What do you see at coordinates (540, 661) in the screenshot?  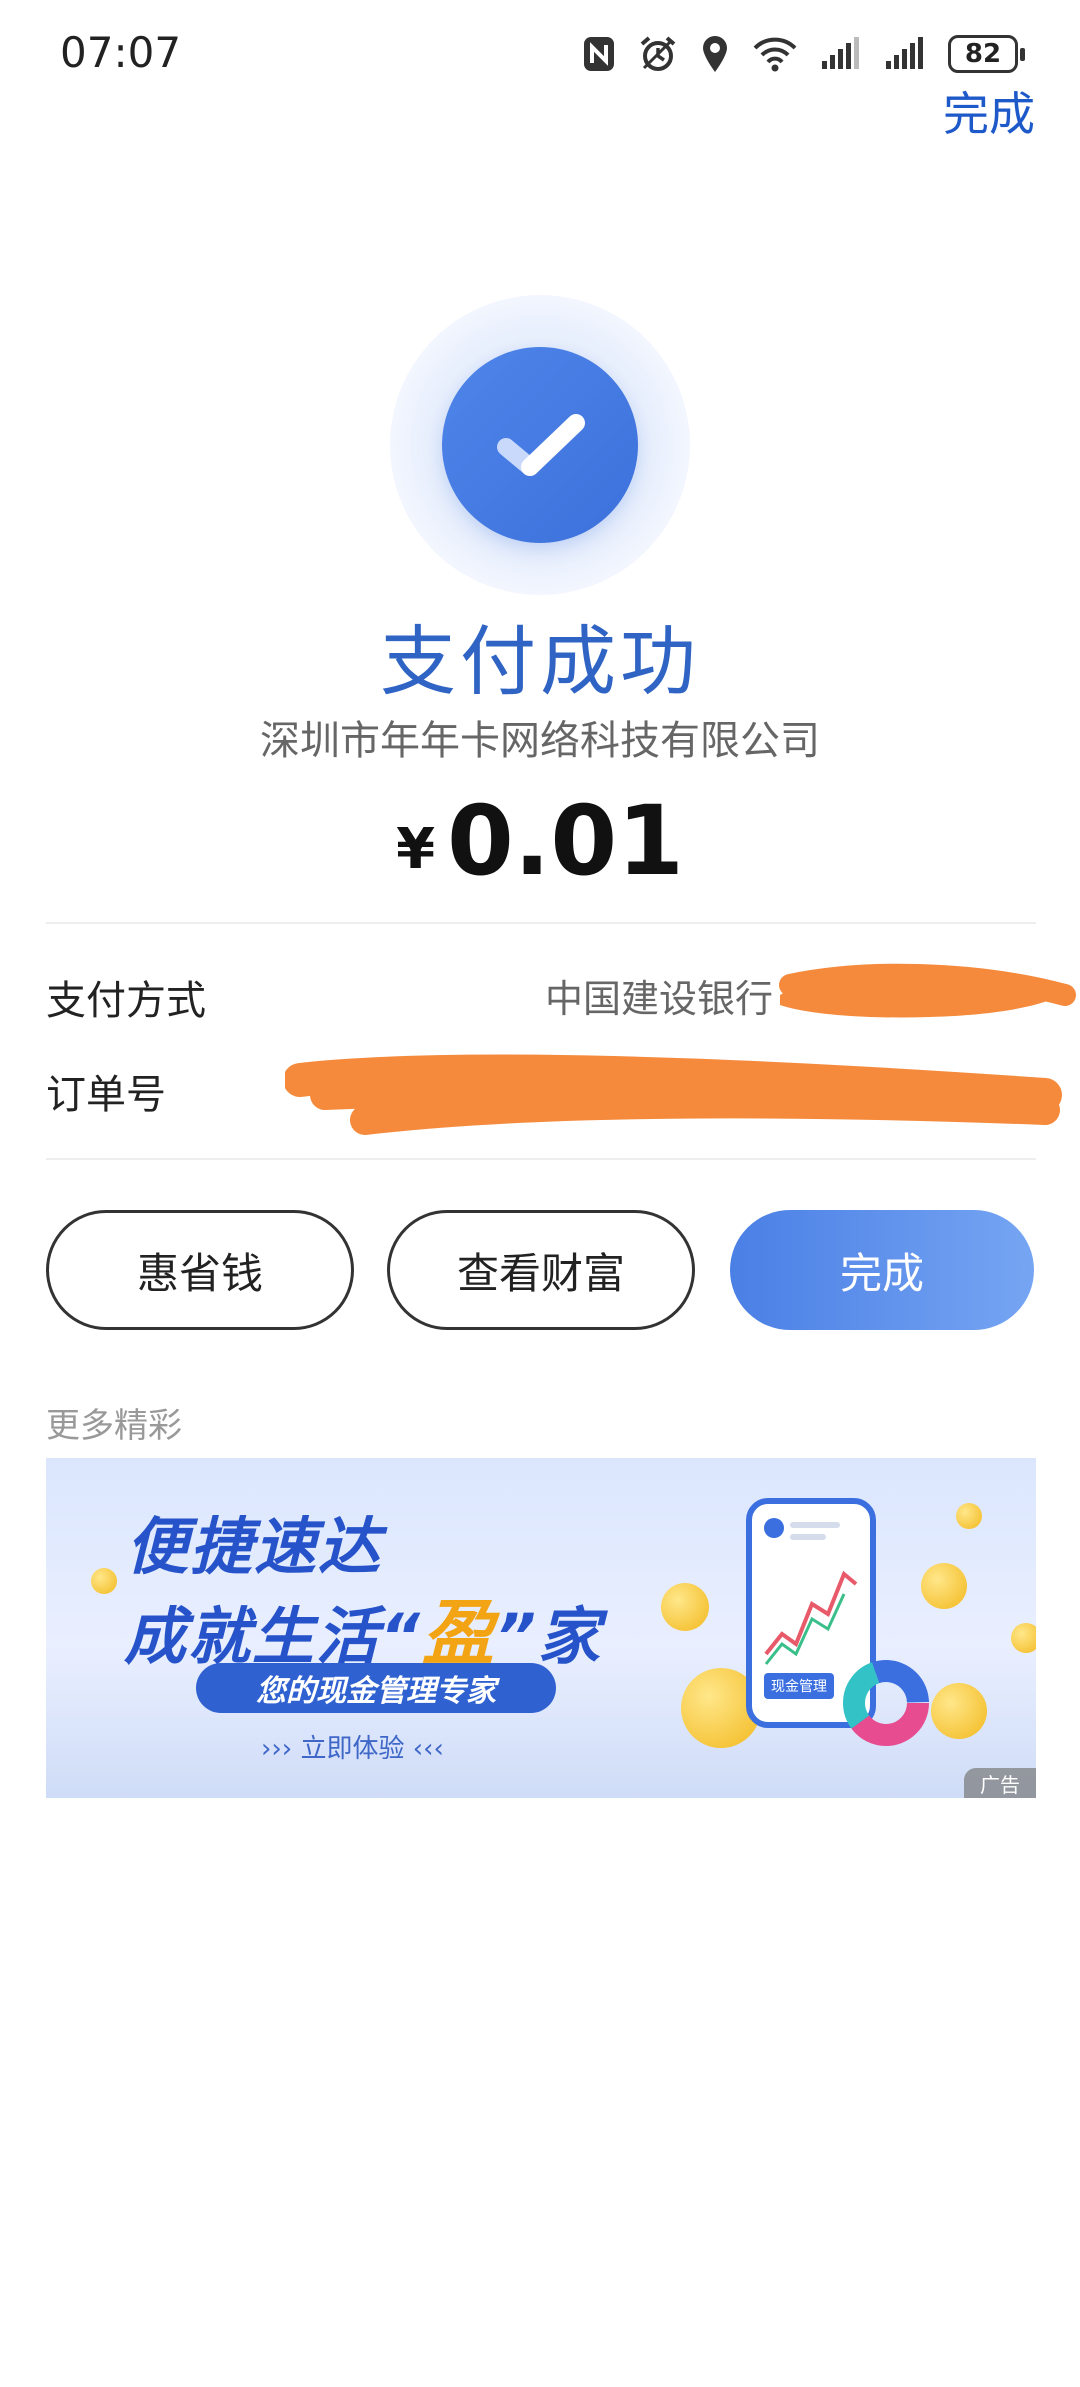 I see `payment-success-title: 支付成功` at bounding box center [540, 661].